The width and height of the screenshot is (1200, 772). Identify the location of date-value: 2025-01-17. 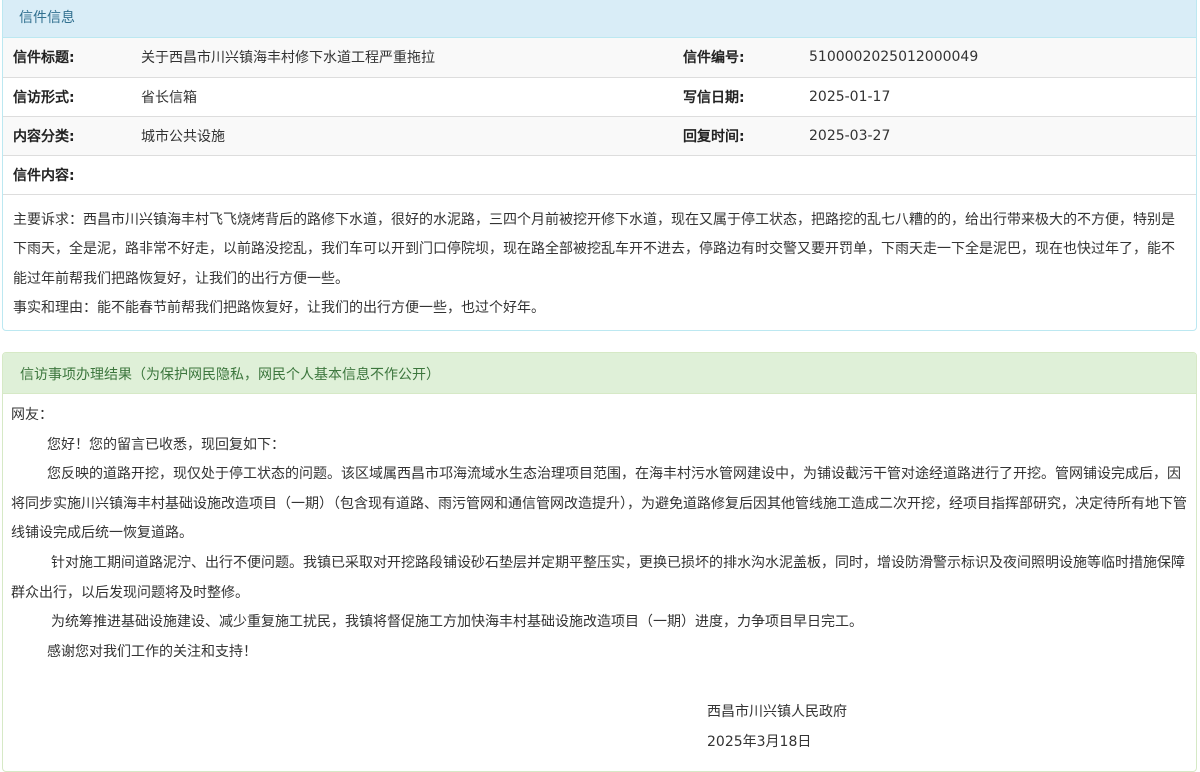
(997, 97).